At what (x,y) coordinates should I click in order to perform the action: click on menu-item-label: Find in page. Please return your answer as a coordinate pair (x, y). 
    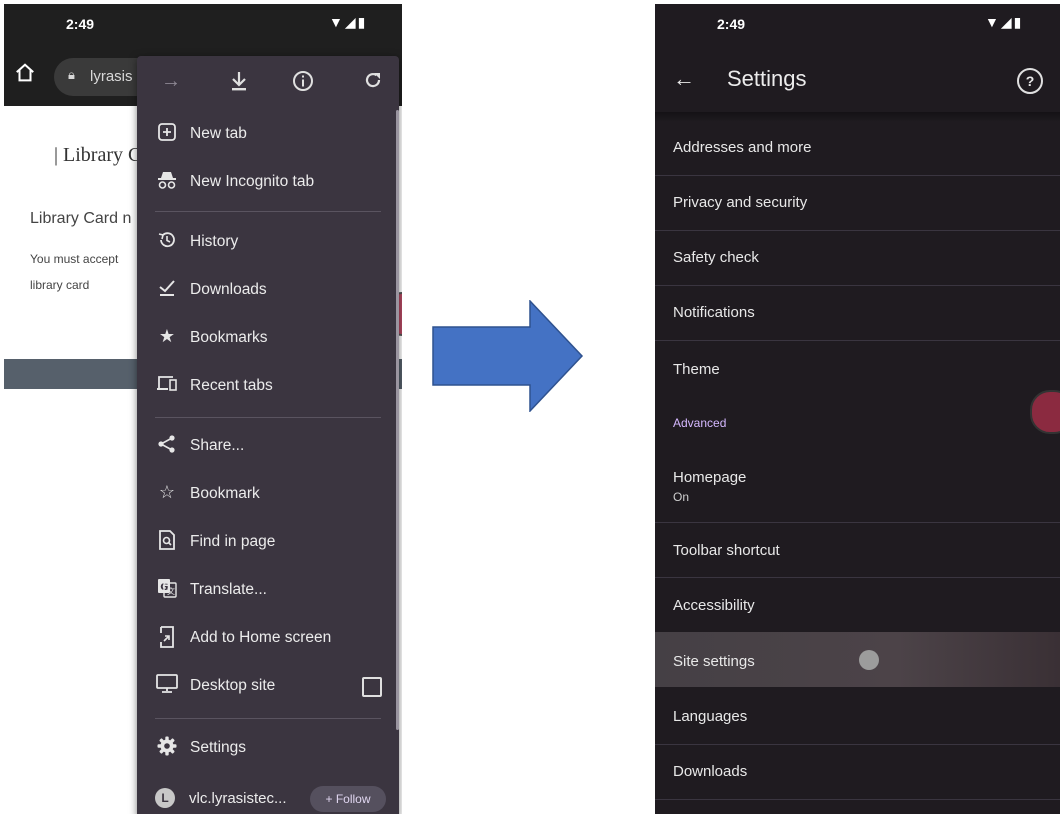
    Looking at the image, I should click on (233, 541).